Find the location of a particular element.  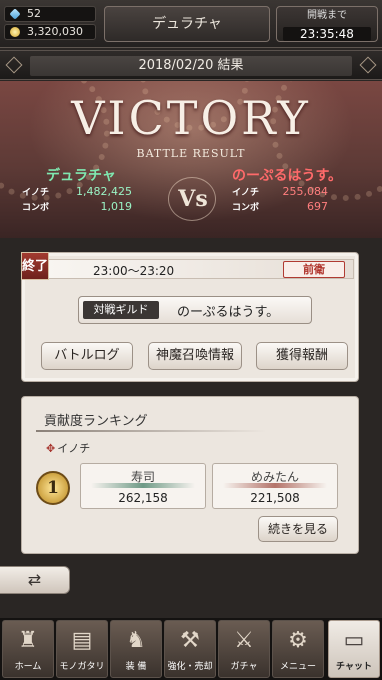

swap-arrows-icon: ⇄ is located at coordinates (34, 579).